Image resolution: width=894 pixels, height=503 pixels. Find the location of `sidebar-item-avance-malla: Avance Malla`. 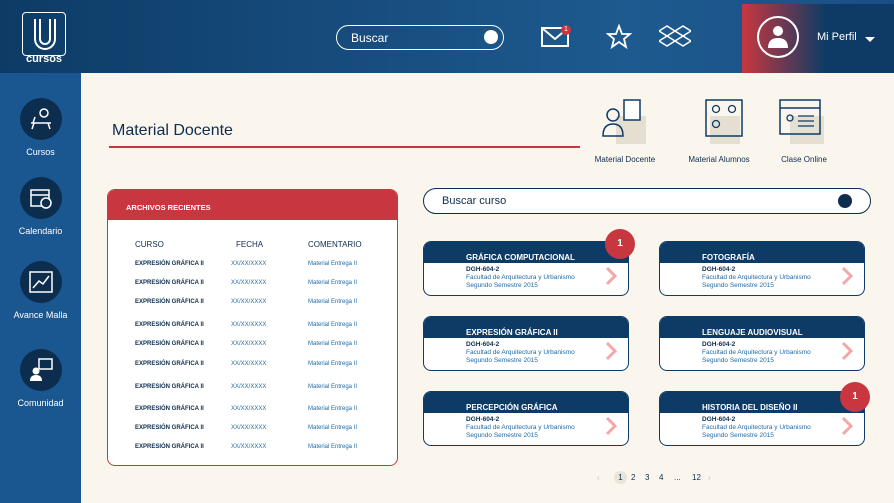

sidebar-item-avance-malla: Avance Malla is located at coordinates (40, 290).